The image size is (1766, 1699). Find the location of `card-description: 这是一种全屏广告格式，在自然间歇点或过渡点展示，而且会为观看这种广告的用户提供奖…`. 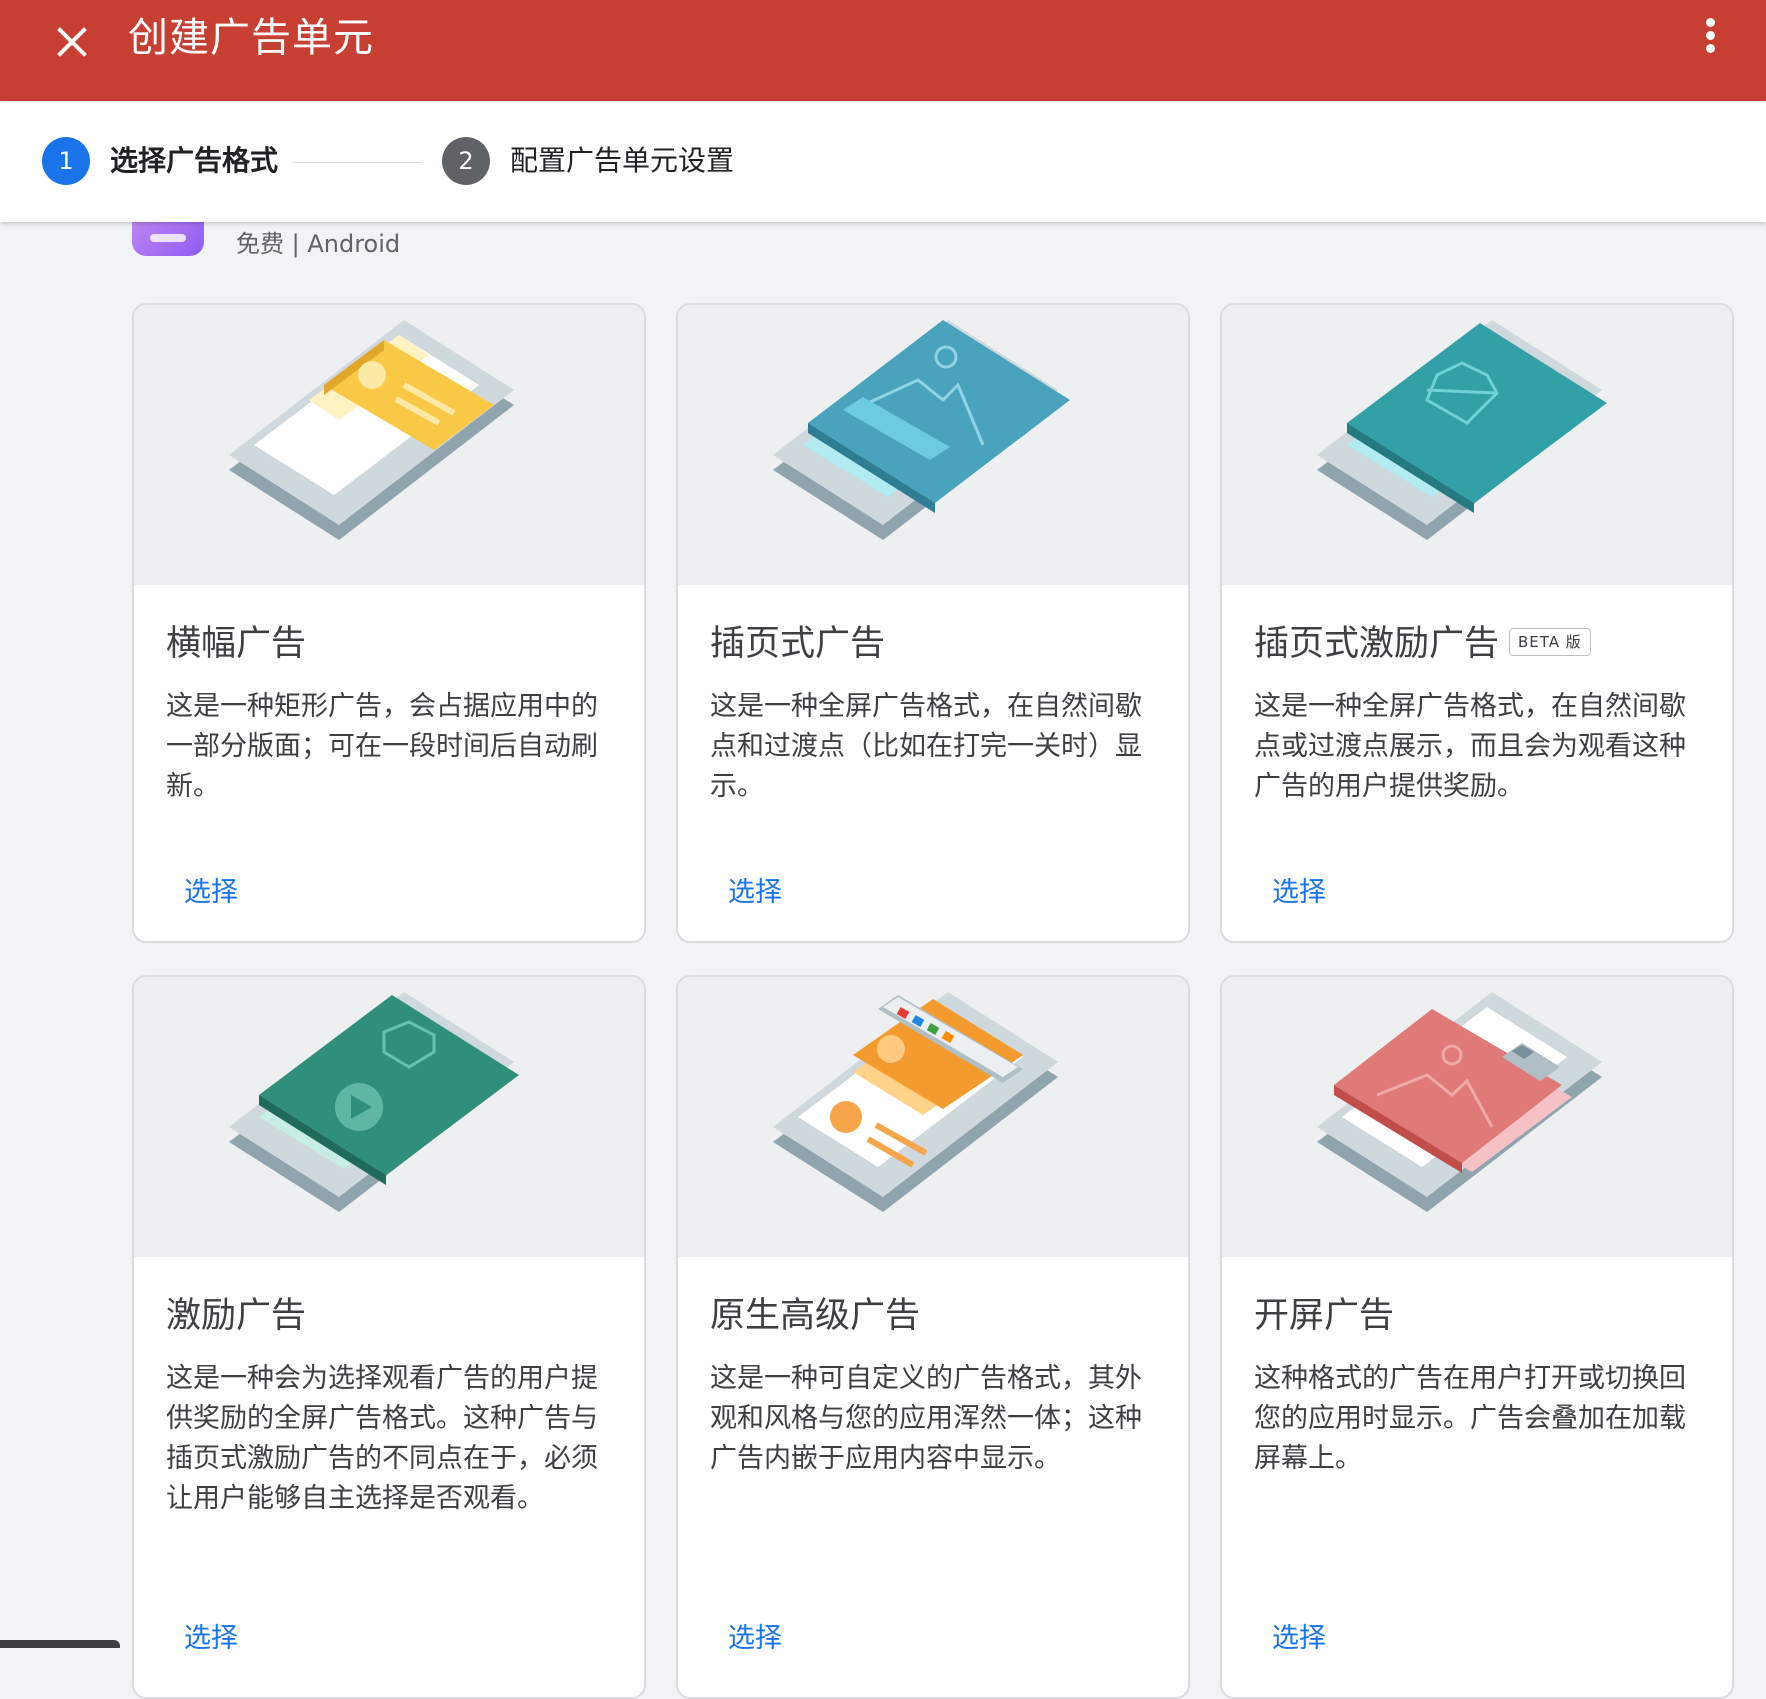

card-description: 这是一种全屏广告格式，在自然间歇点或过渡点展示，而且会为观看这种广告的用户提供奖… is located at coordinates (1470, 746).